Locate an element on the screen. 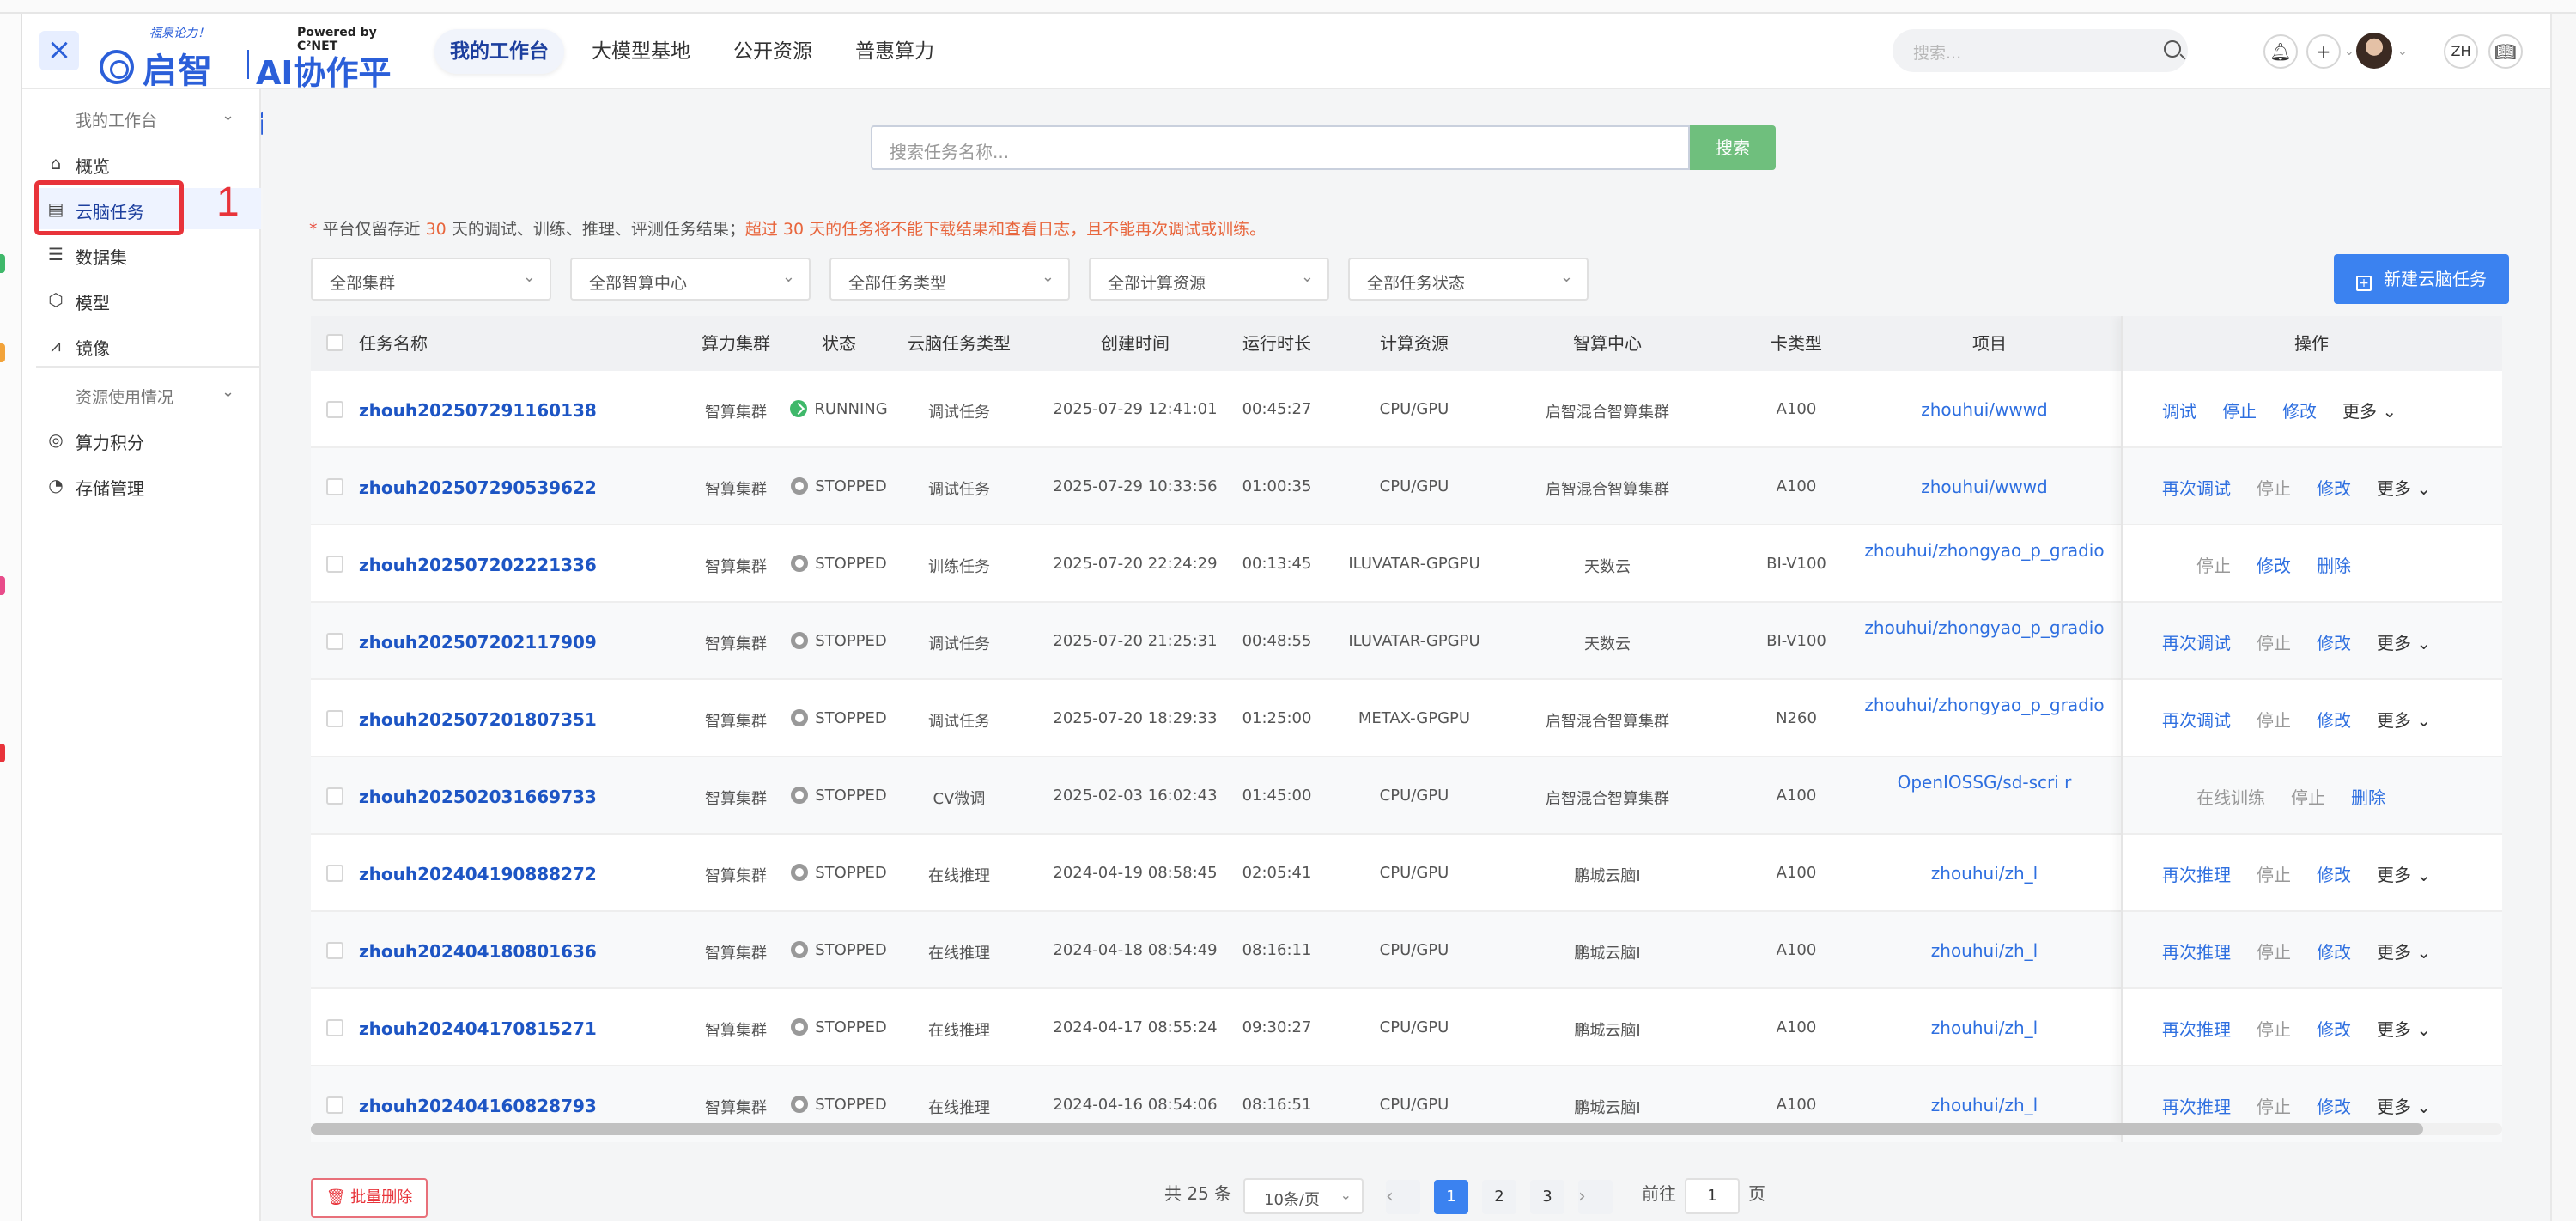 The width and height of the screenshot is (2576, 1221). sidebar-item-算力积分: ◎ 算力积分 is located at coordinates (148, 439).